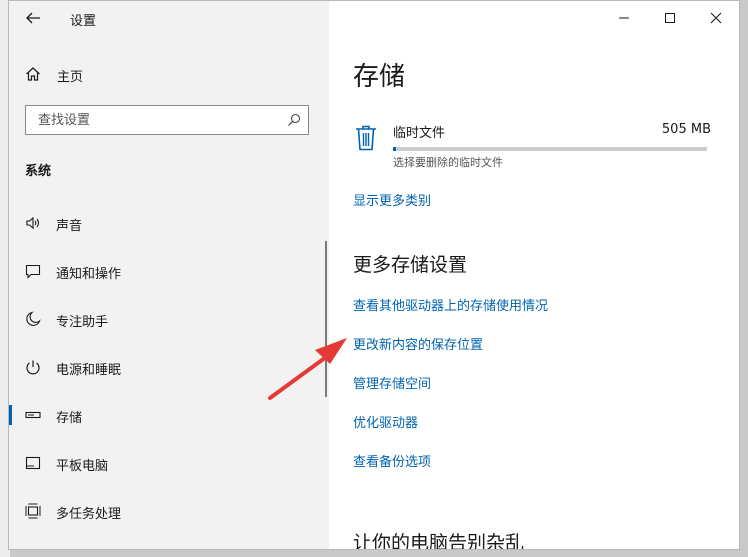 The image size is (748, 557). I want to click on back-button, so click(33, 18).